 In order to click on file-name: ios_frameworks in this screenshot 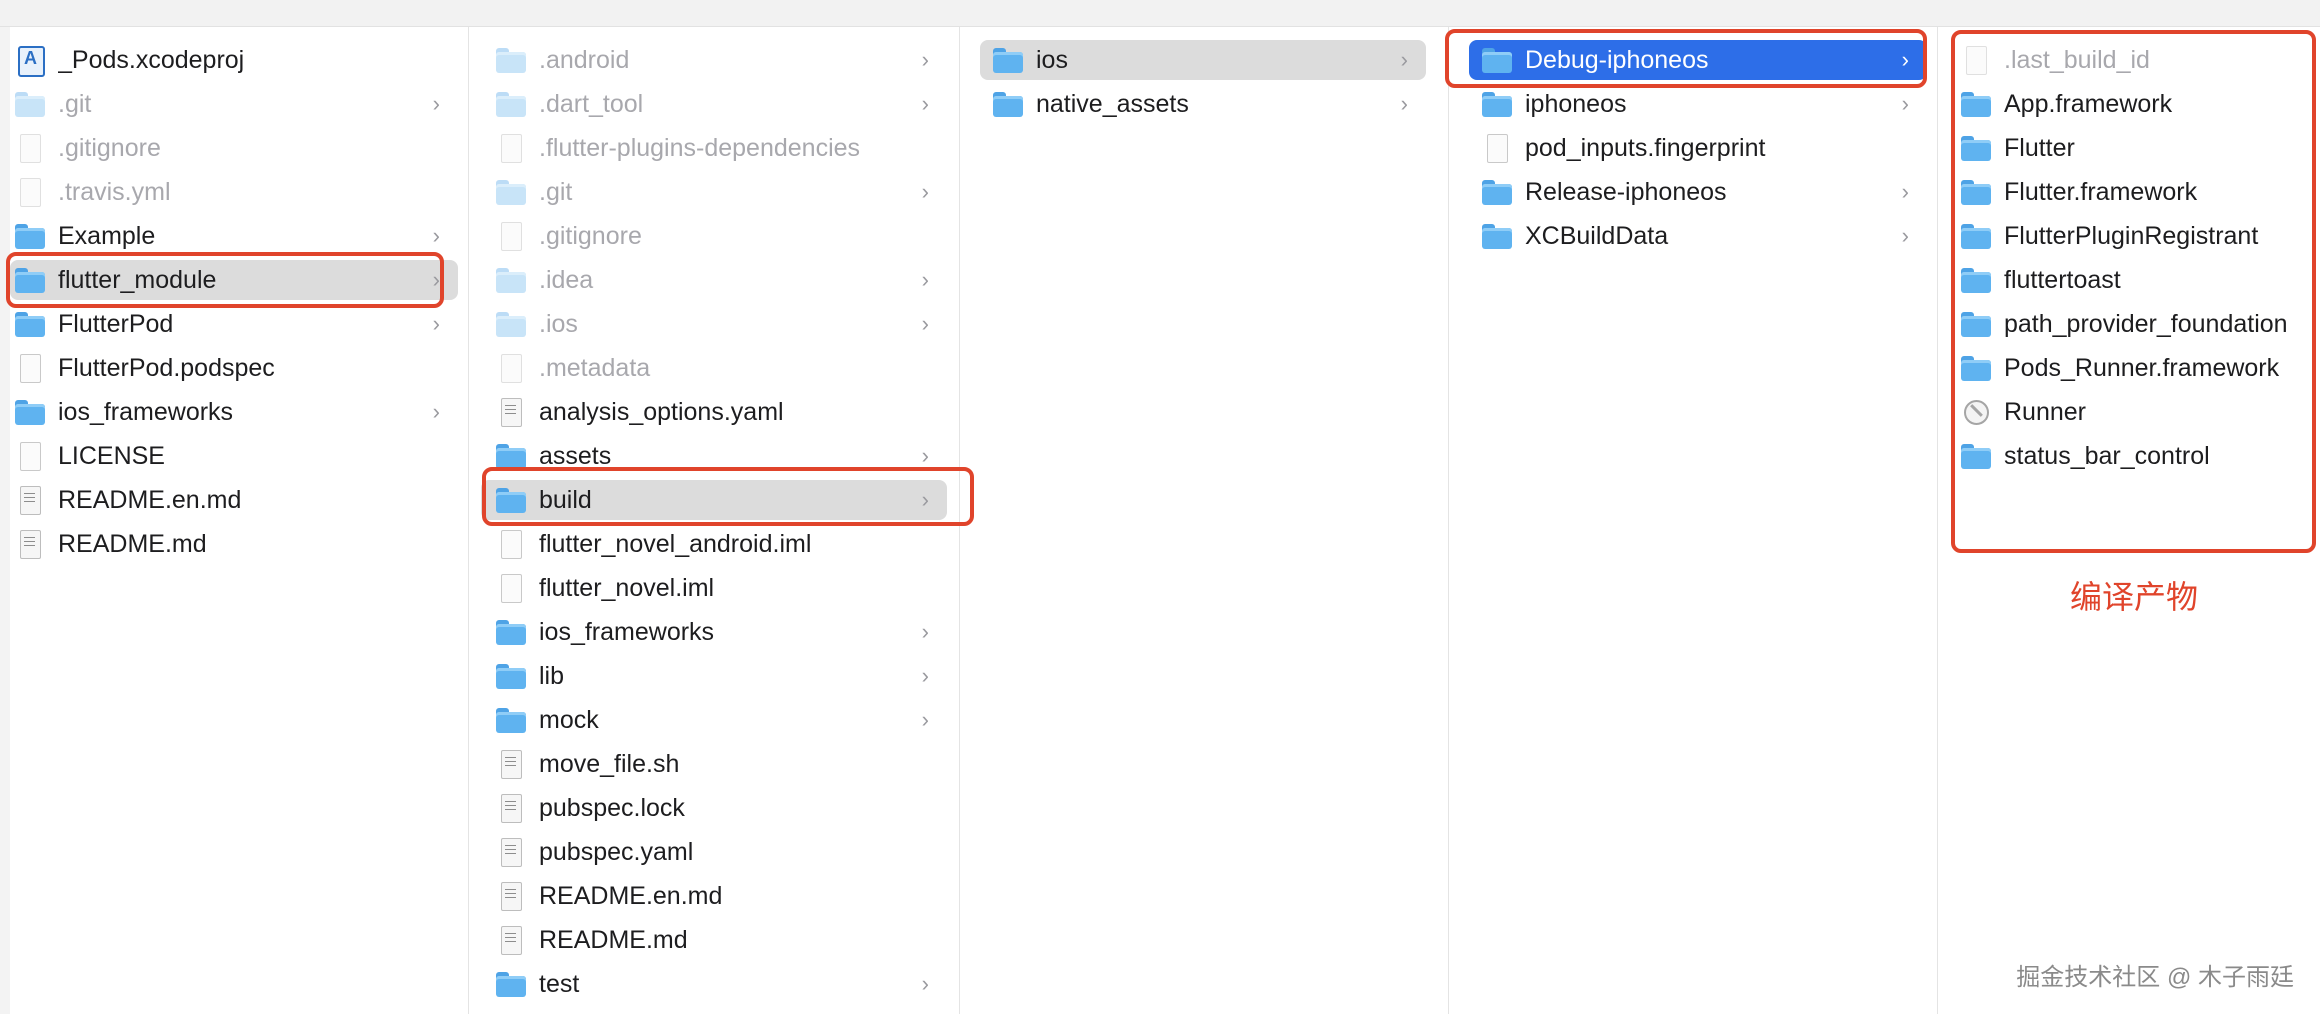, I will do `click(146, 411)`.